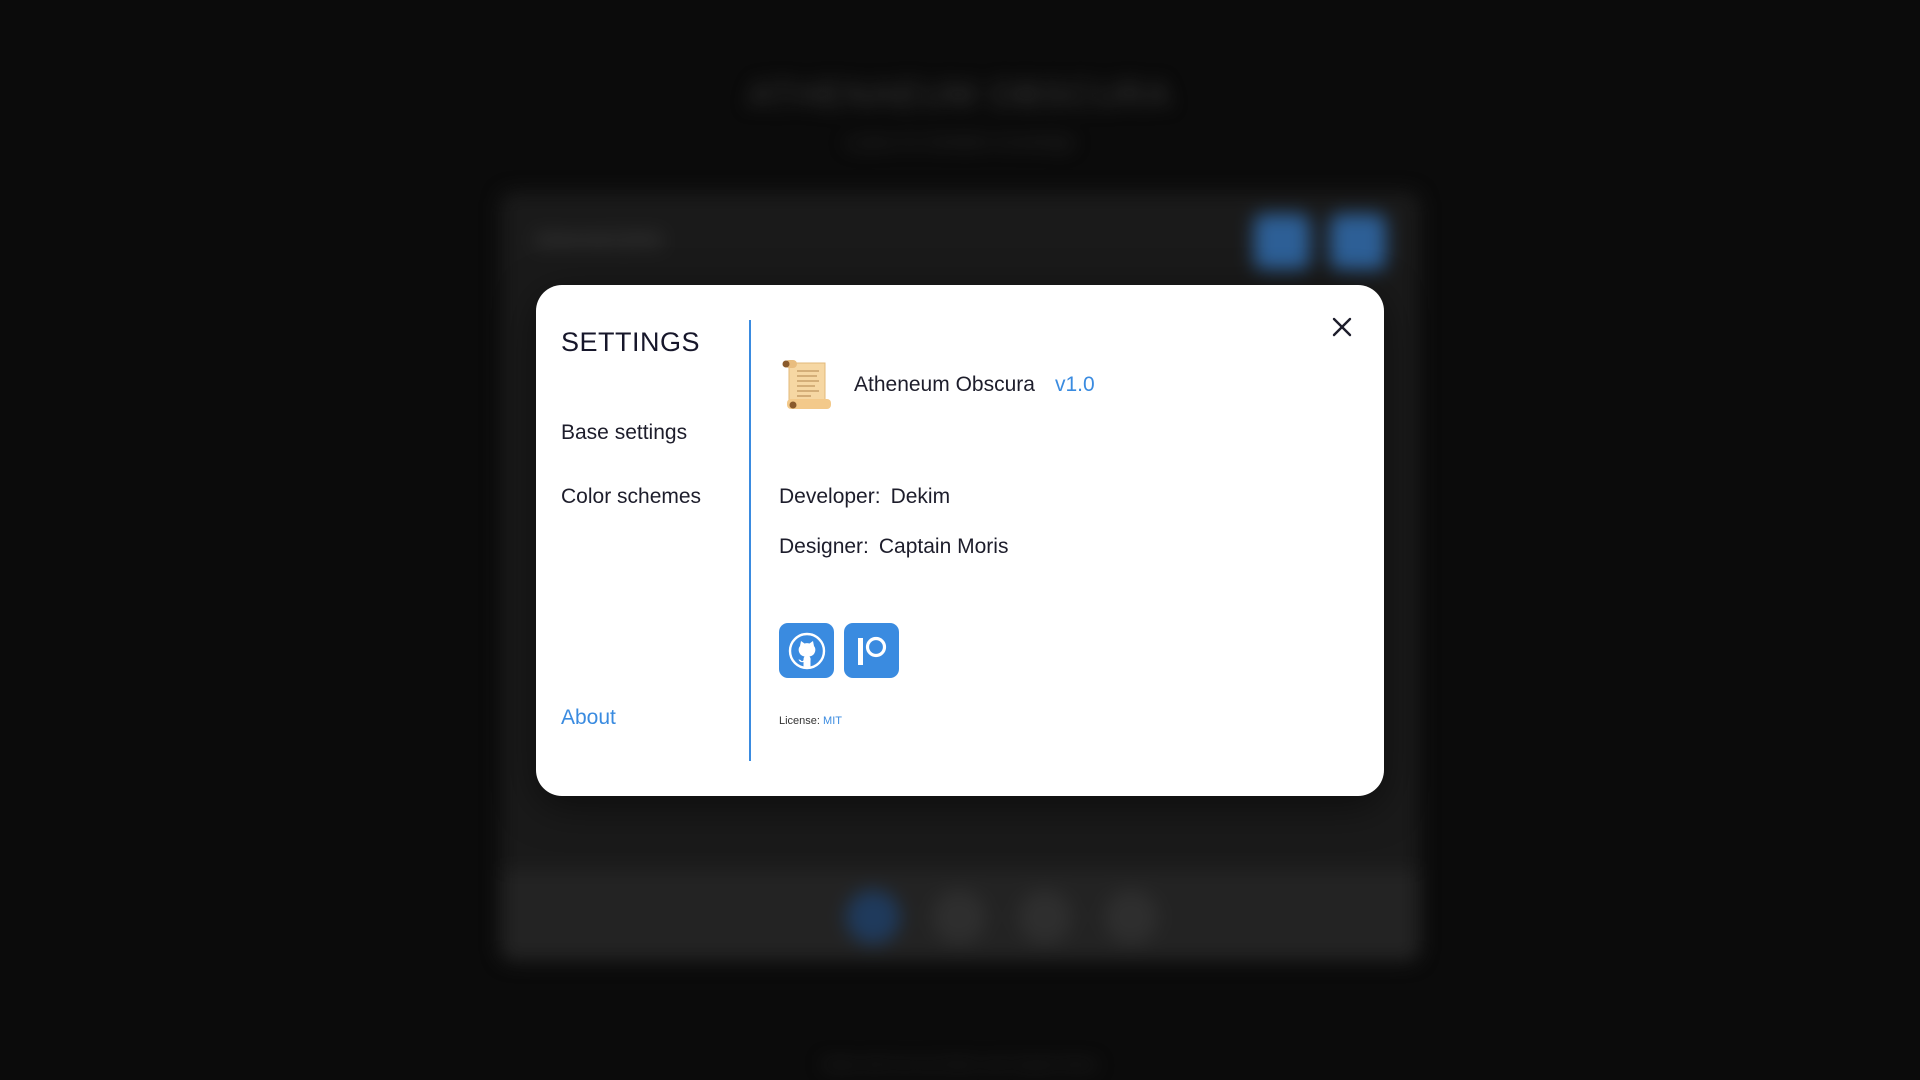  I want to click on github-icon, so click(806, 650).